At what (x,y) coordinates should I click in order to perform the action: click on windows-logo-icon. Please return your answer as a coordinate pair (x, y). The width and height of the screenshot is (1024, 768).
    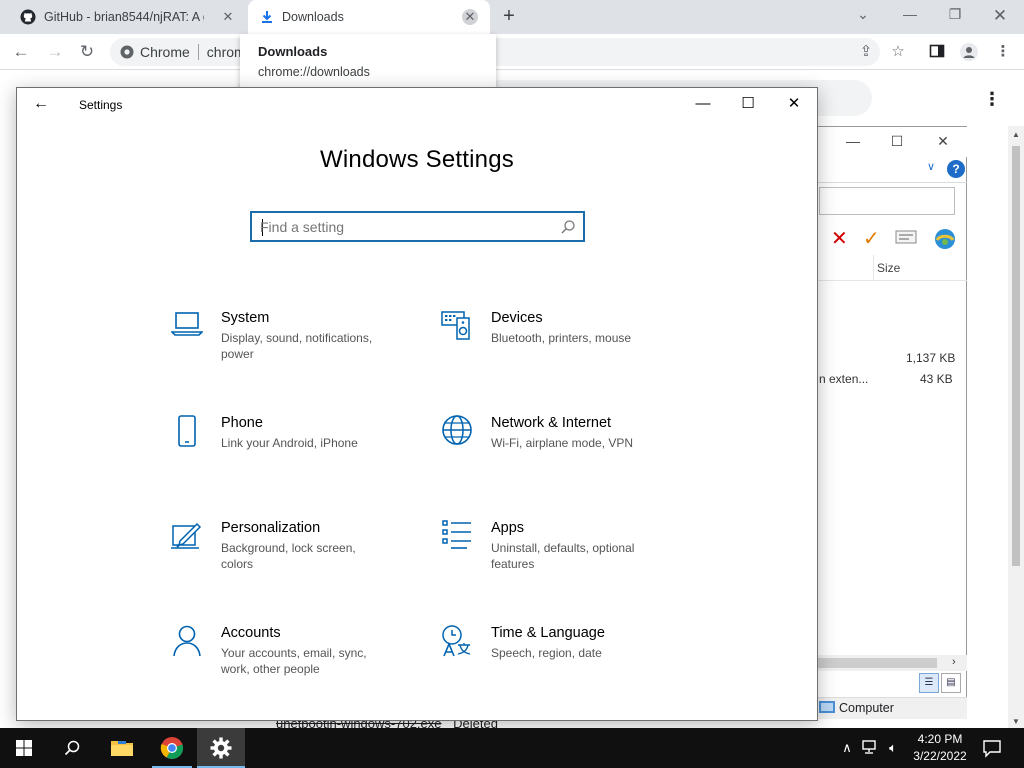
    Looking at the image, I should click on (24, 748).